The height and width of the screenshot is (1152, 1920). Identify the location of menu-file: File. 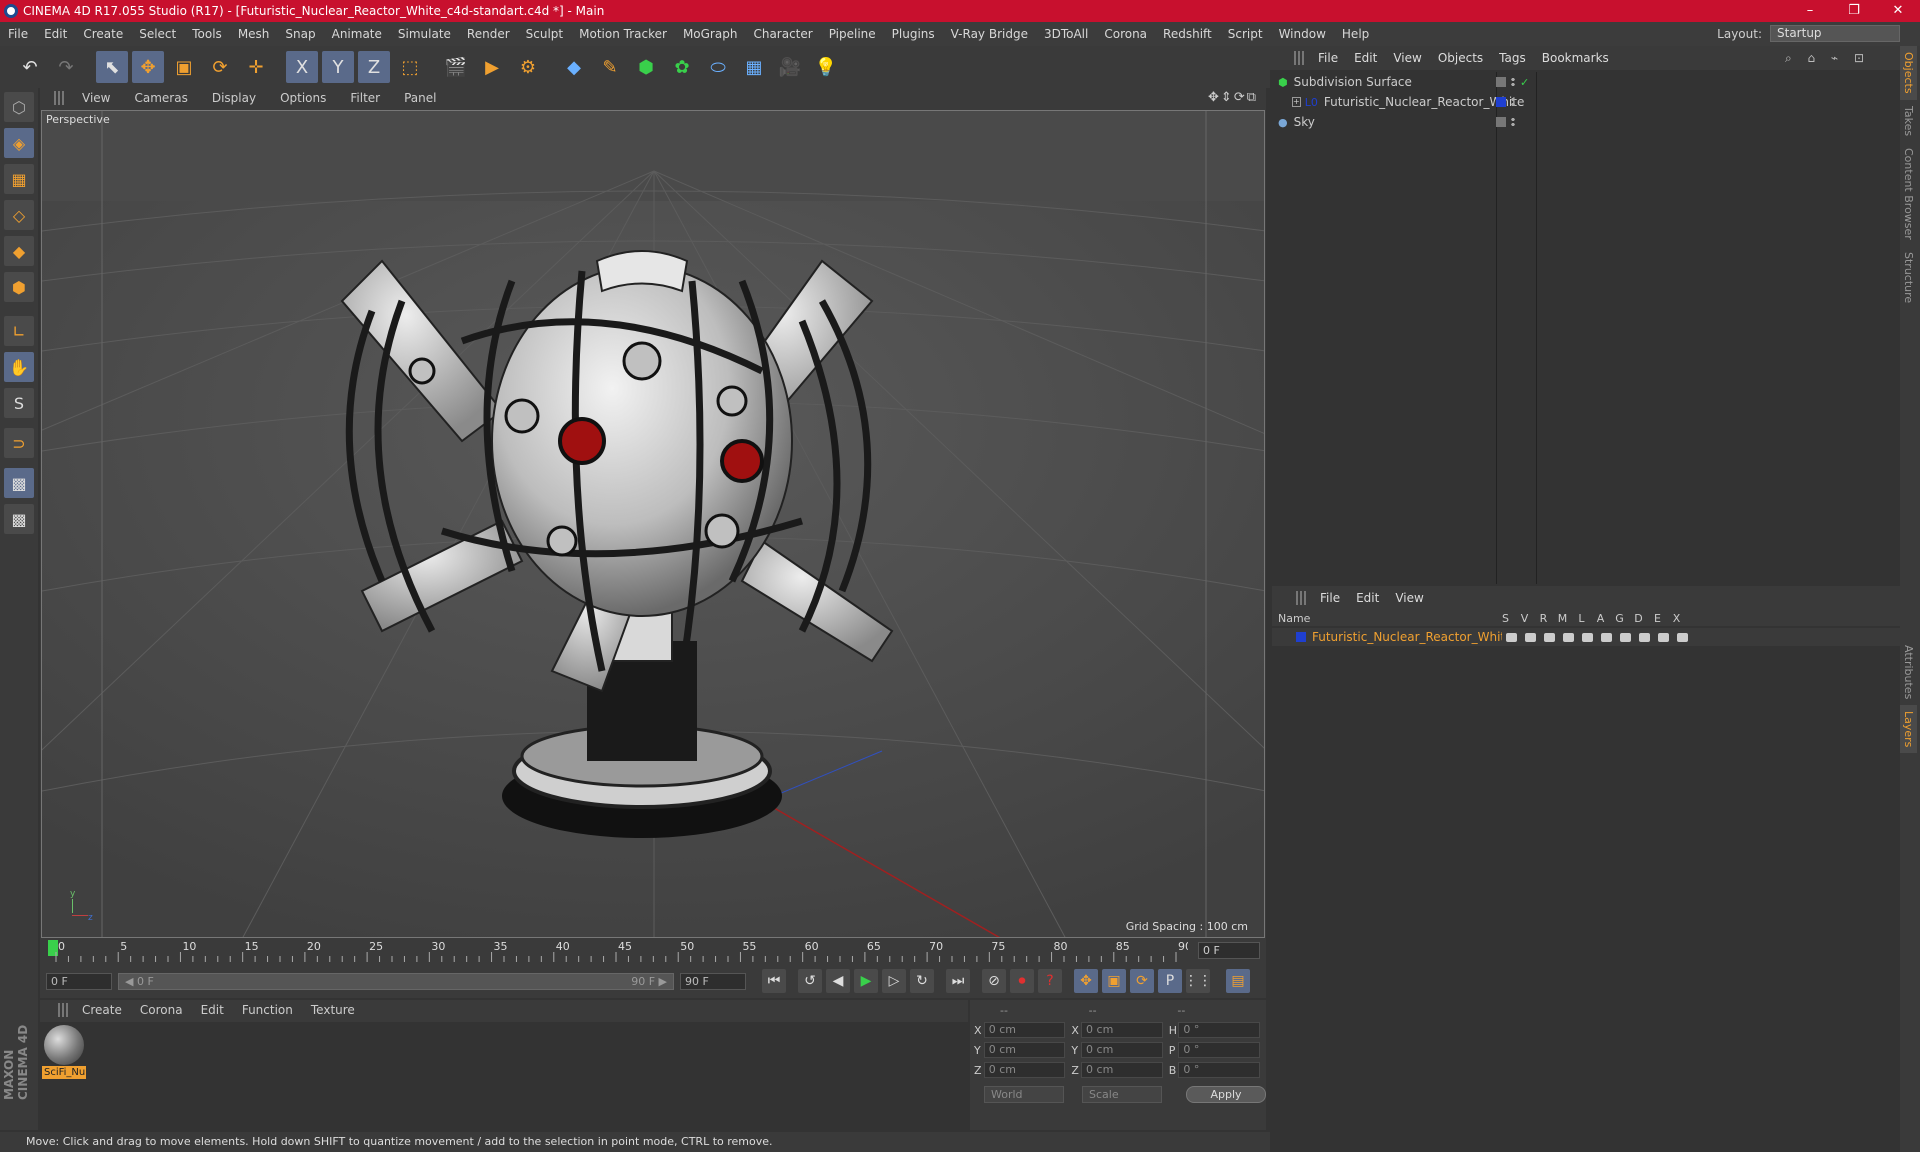
(18, 34).